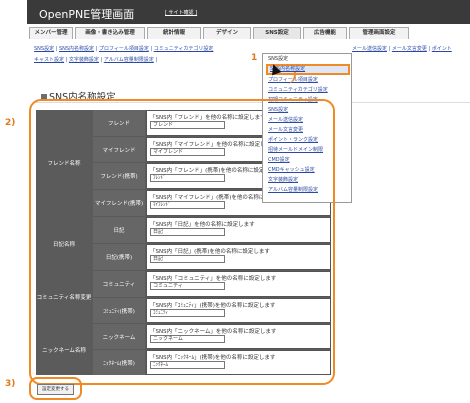 This screenshot has height=403, width=470. What do you see at coordinates (181, 12) in the screenshot?
I see `site-check-link: [ サイト確認 ]` at bounding box center [181, 12].